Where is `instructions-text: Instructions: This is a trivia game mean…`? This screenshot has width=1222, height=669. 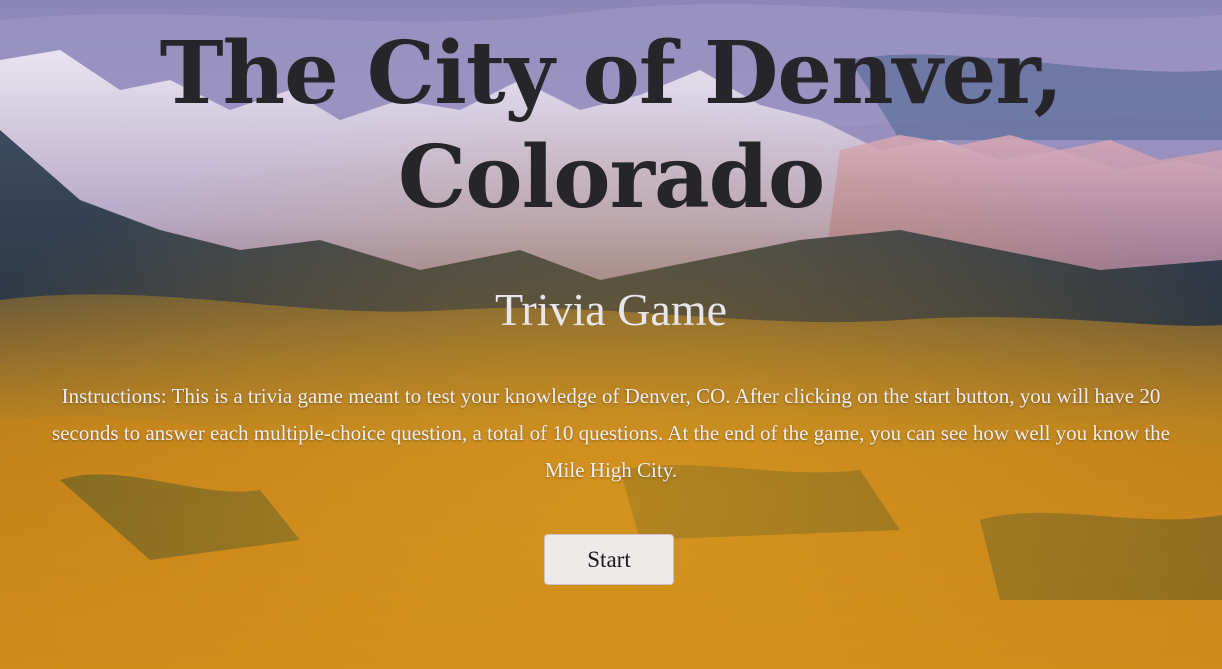
instructions-text: Instructions: This is a trivia game mean… is located at coordinates (611, 433).